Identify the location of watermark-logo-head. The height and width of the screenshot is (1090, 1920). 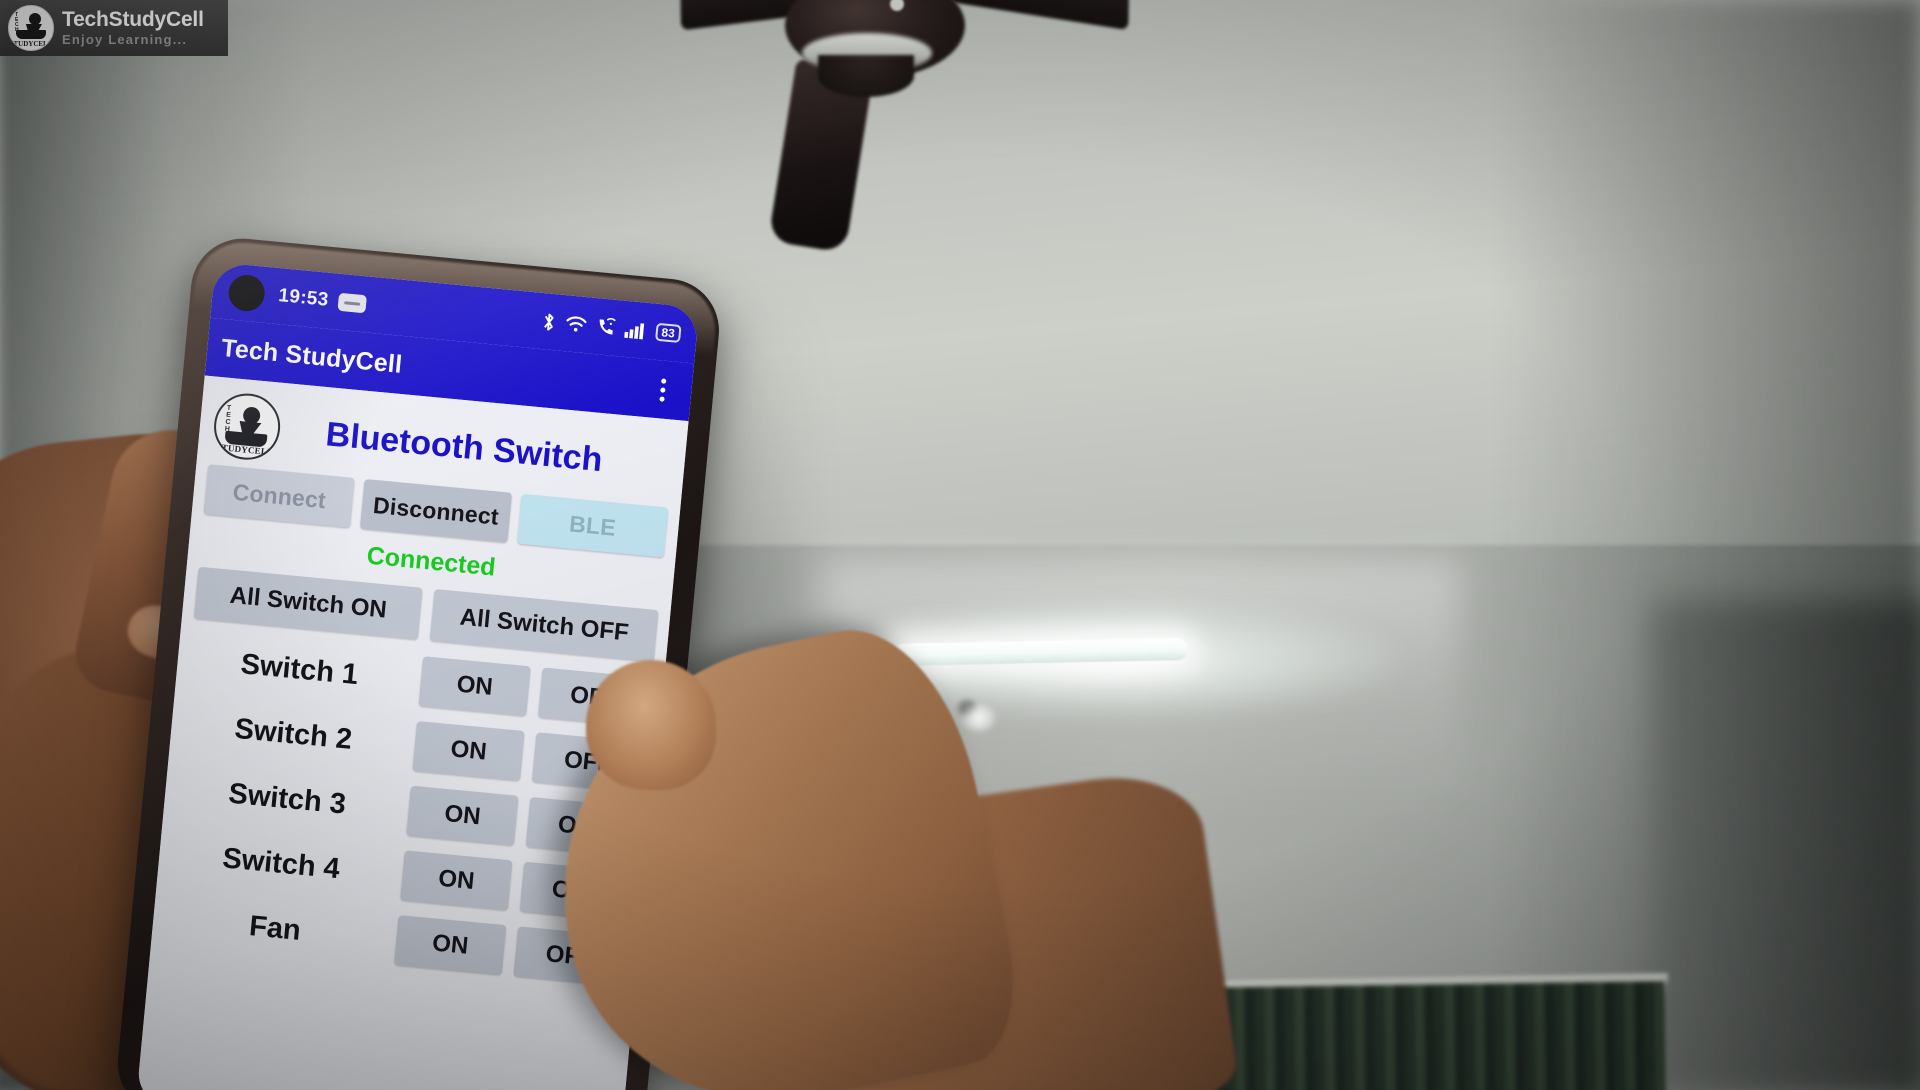
(35, 19).